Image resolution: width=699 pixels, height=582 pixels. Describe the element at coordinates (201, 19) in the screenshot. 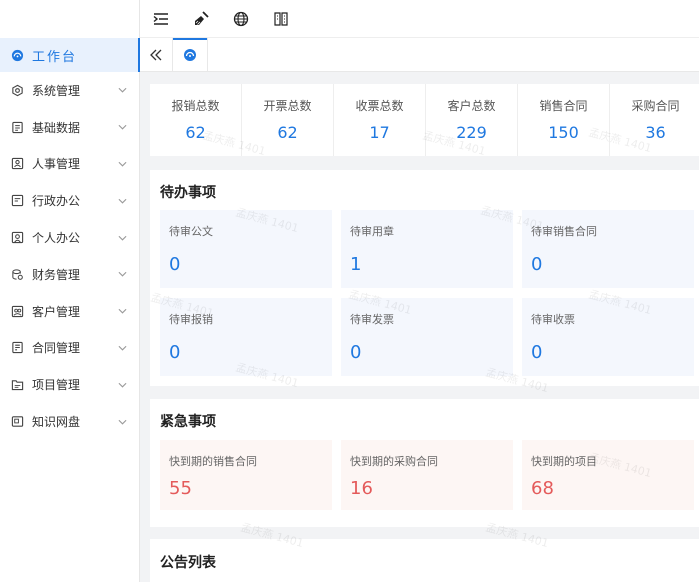

I see `clear-cache-broom-icon` at that location.